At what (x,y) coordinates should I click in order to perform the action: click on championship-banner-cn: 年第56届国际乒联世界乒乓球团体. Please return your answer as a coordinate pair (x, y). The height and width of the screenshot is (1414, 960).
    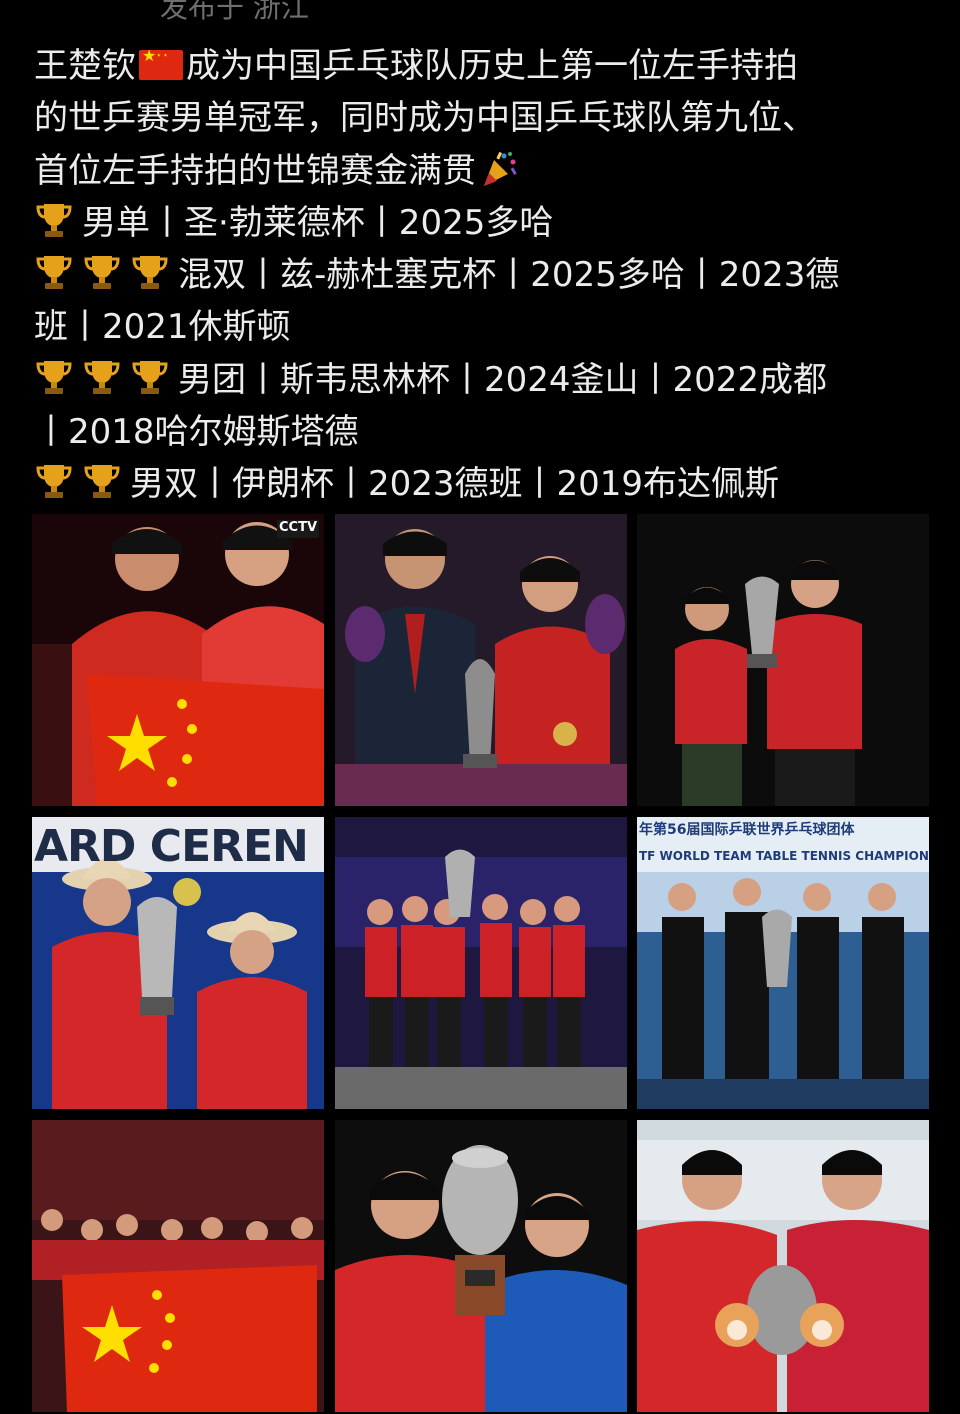
    Looking at the image, I should click on (747, 830).